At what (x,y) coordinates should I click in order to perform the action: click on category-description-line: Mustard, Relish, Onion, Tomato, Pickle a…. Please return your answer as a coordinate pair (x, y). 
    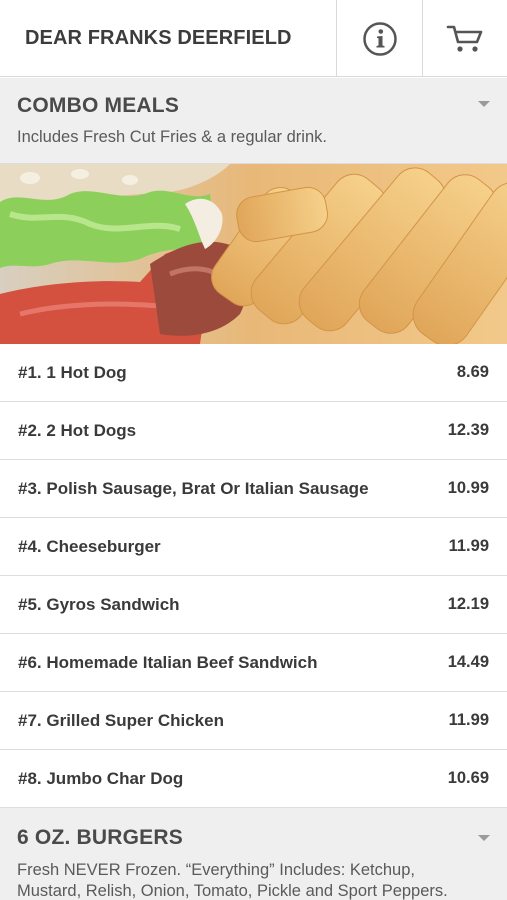
    Looking at the image, I should click on (232, 891).